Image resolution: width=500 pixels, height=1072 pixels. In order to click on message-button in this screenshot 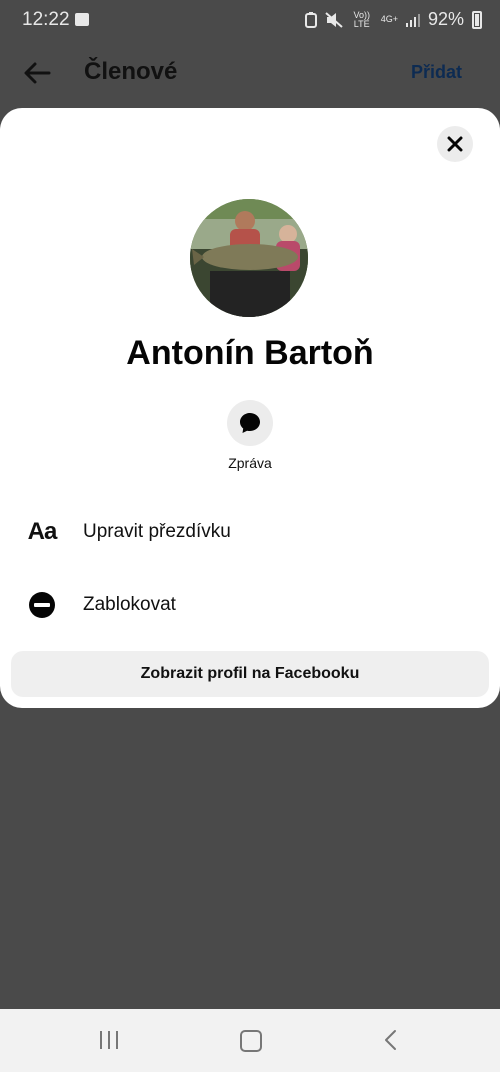, I will do `click(250, 423)`.